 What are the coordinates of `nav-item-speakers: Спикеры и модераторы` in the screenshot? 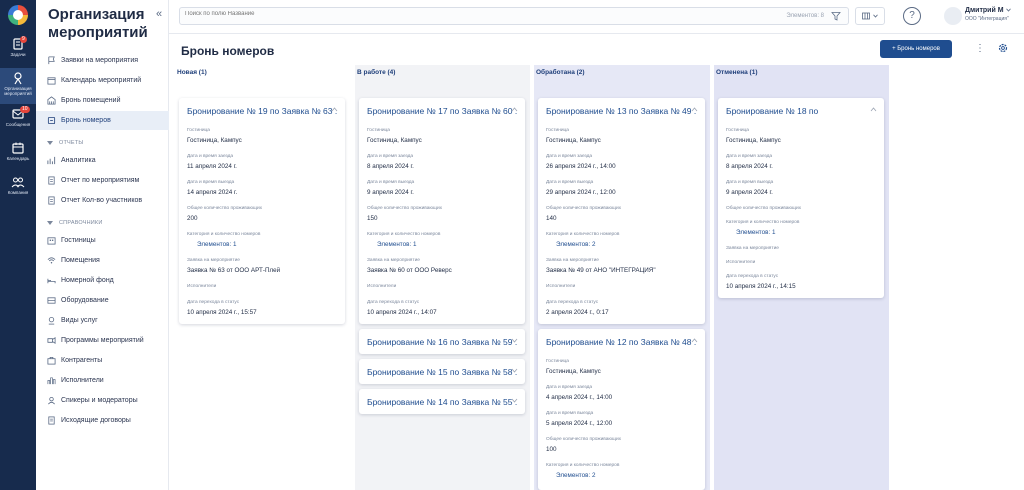 It's located at (102, 400).